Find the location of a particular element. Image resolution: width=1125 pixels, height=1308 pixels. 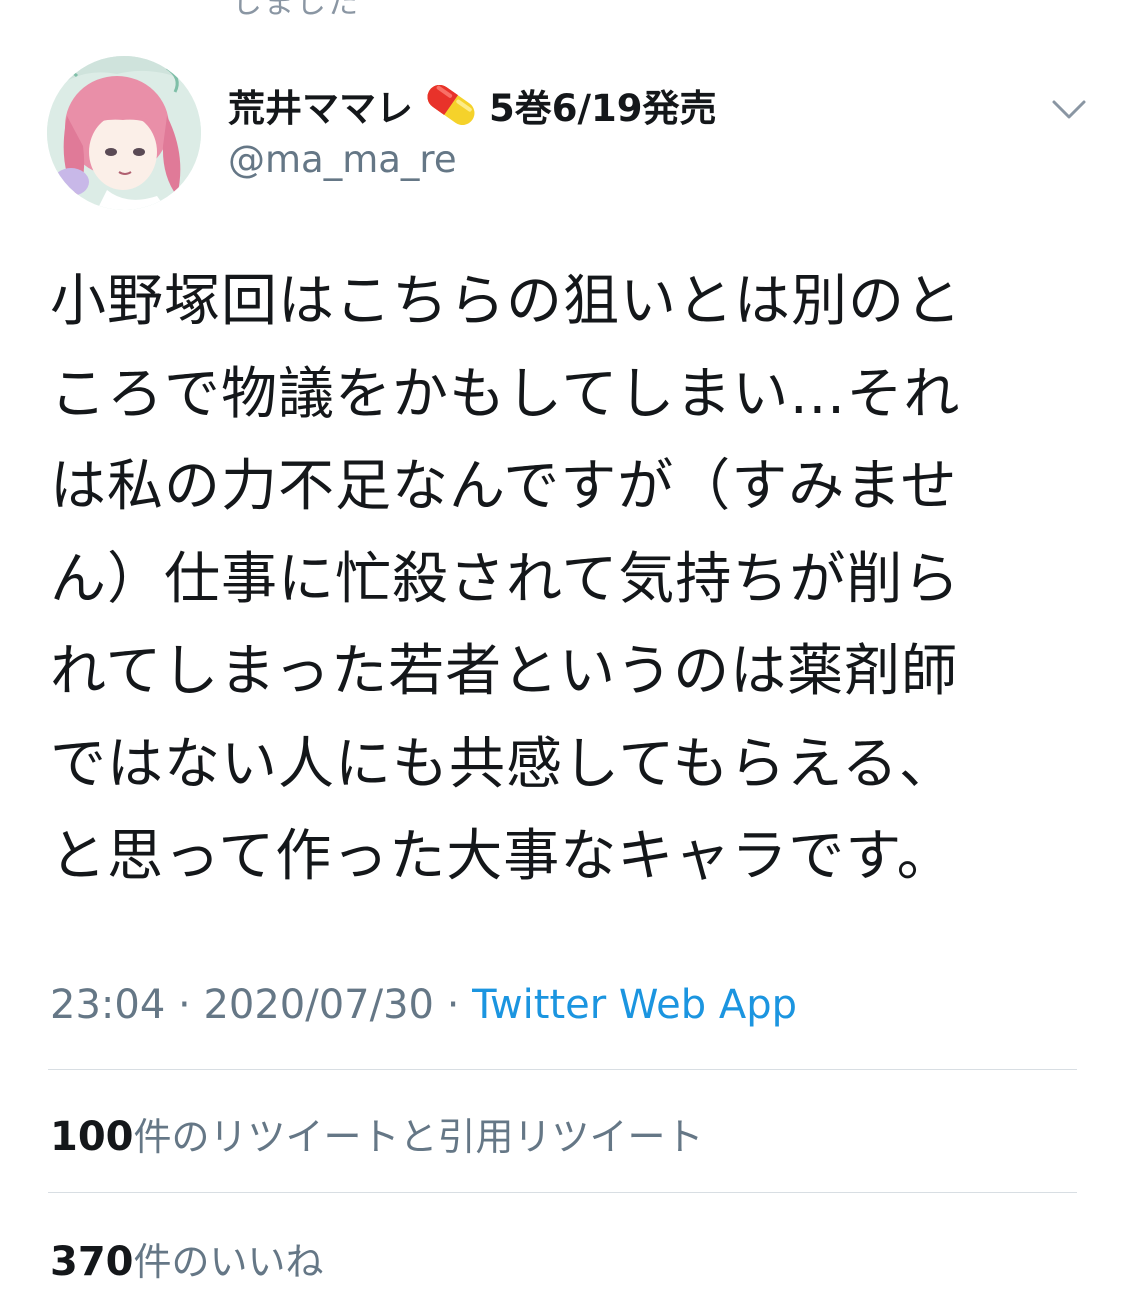

tweet-date: 2020/07/30 is located at coordinates (318, 1005).